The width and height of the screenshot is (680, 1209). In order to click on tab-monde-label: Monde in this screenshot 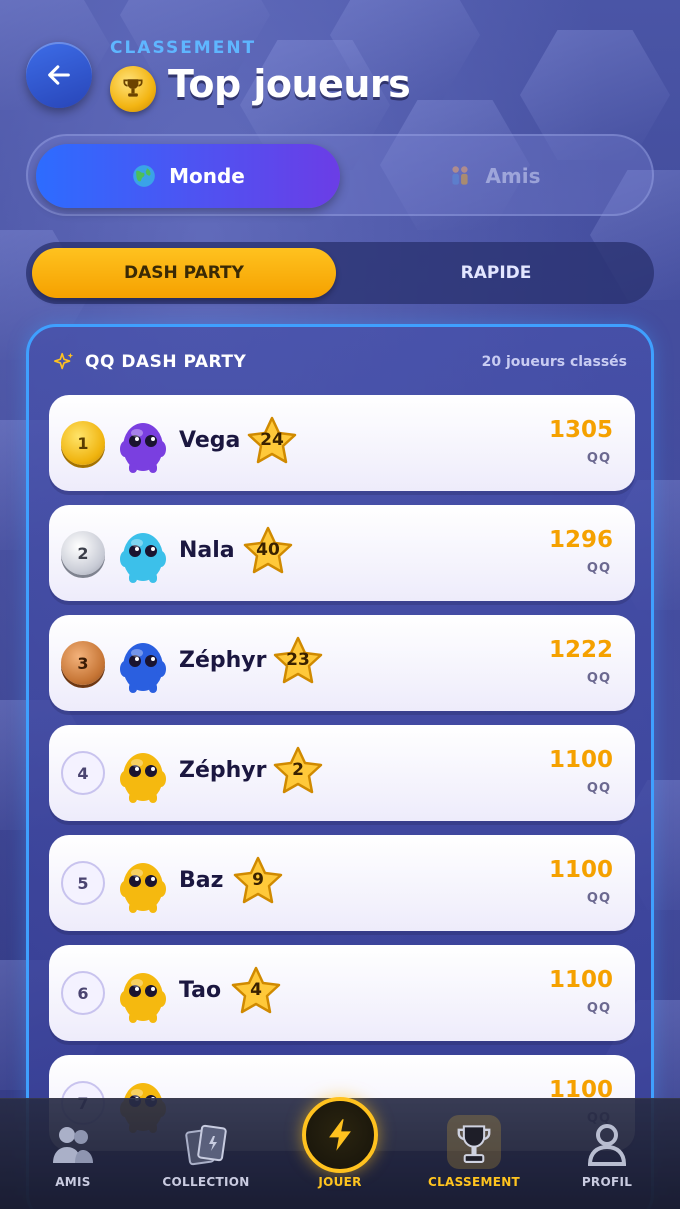, I will do `click(207, 176)`.